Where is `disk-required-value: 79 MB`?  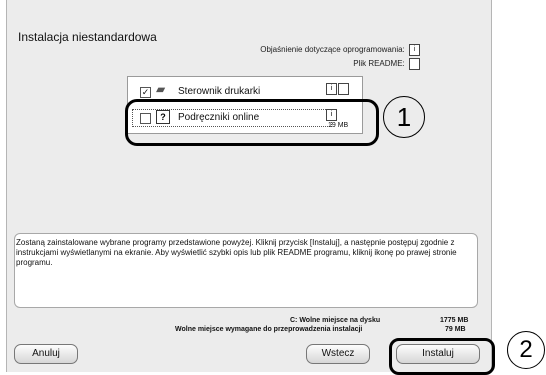
disk-required-value: 79 MB is located at coordinates (455, 329).